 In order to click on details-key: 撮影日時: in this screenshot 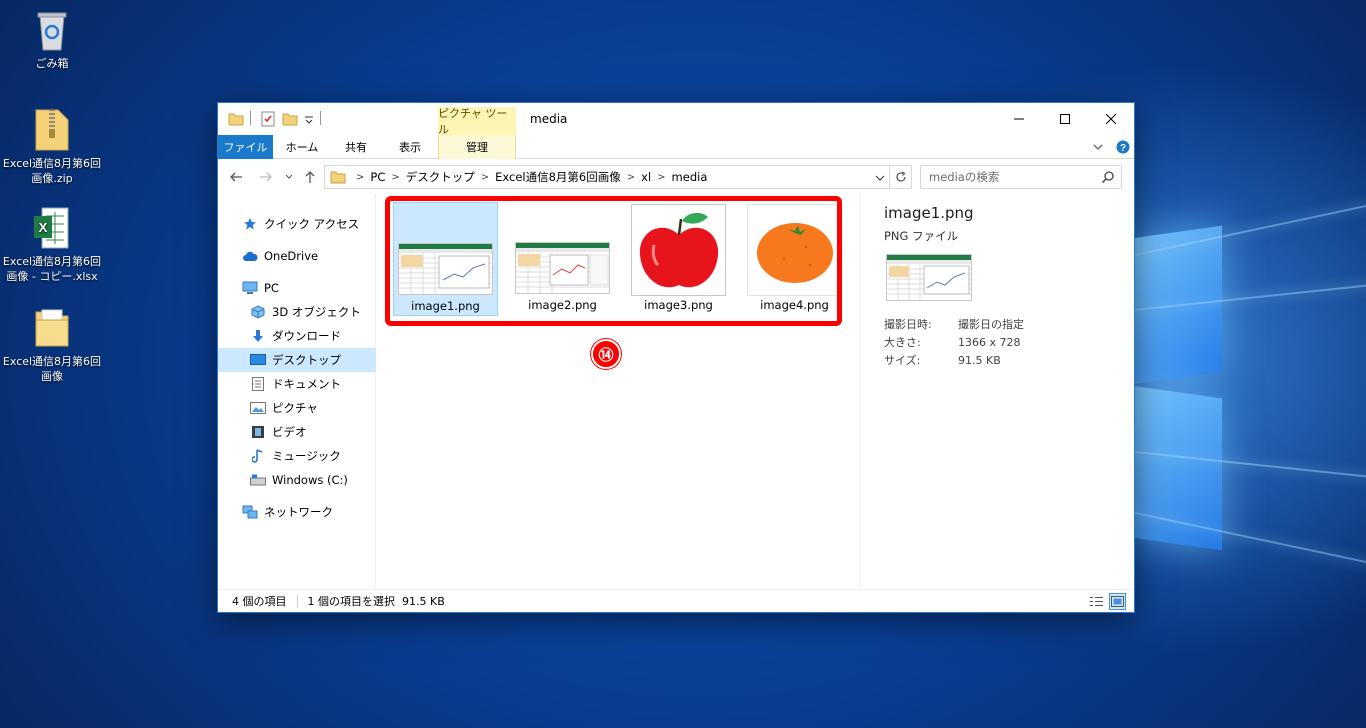, I will do `click(908, 324)`.